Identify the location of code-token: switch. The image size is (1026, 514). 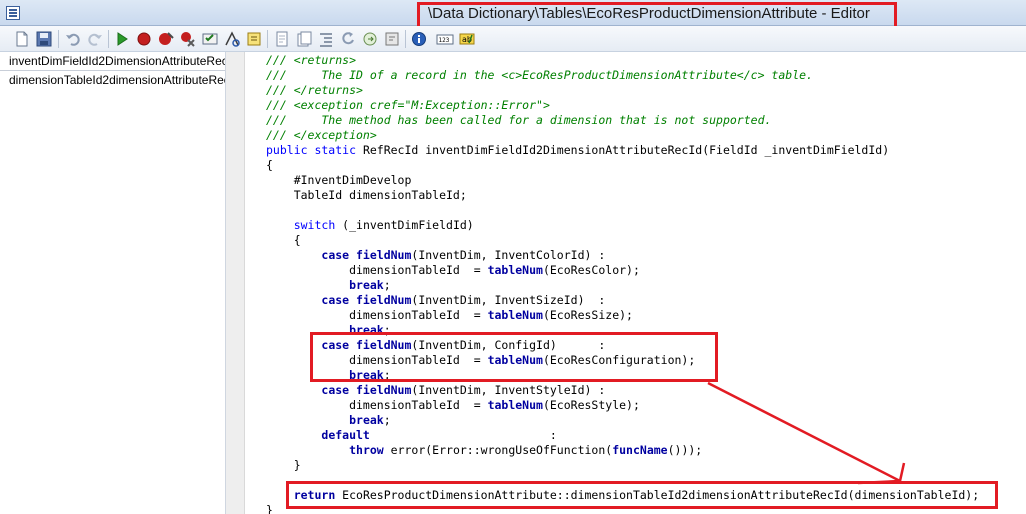
(314, 225).